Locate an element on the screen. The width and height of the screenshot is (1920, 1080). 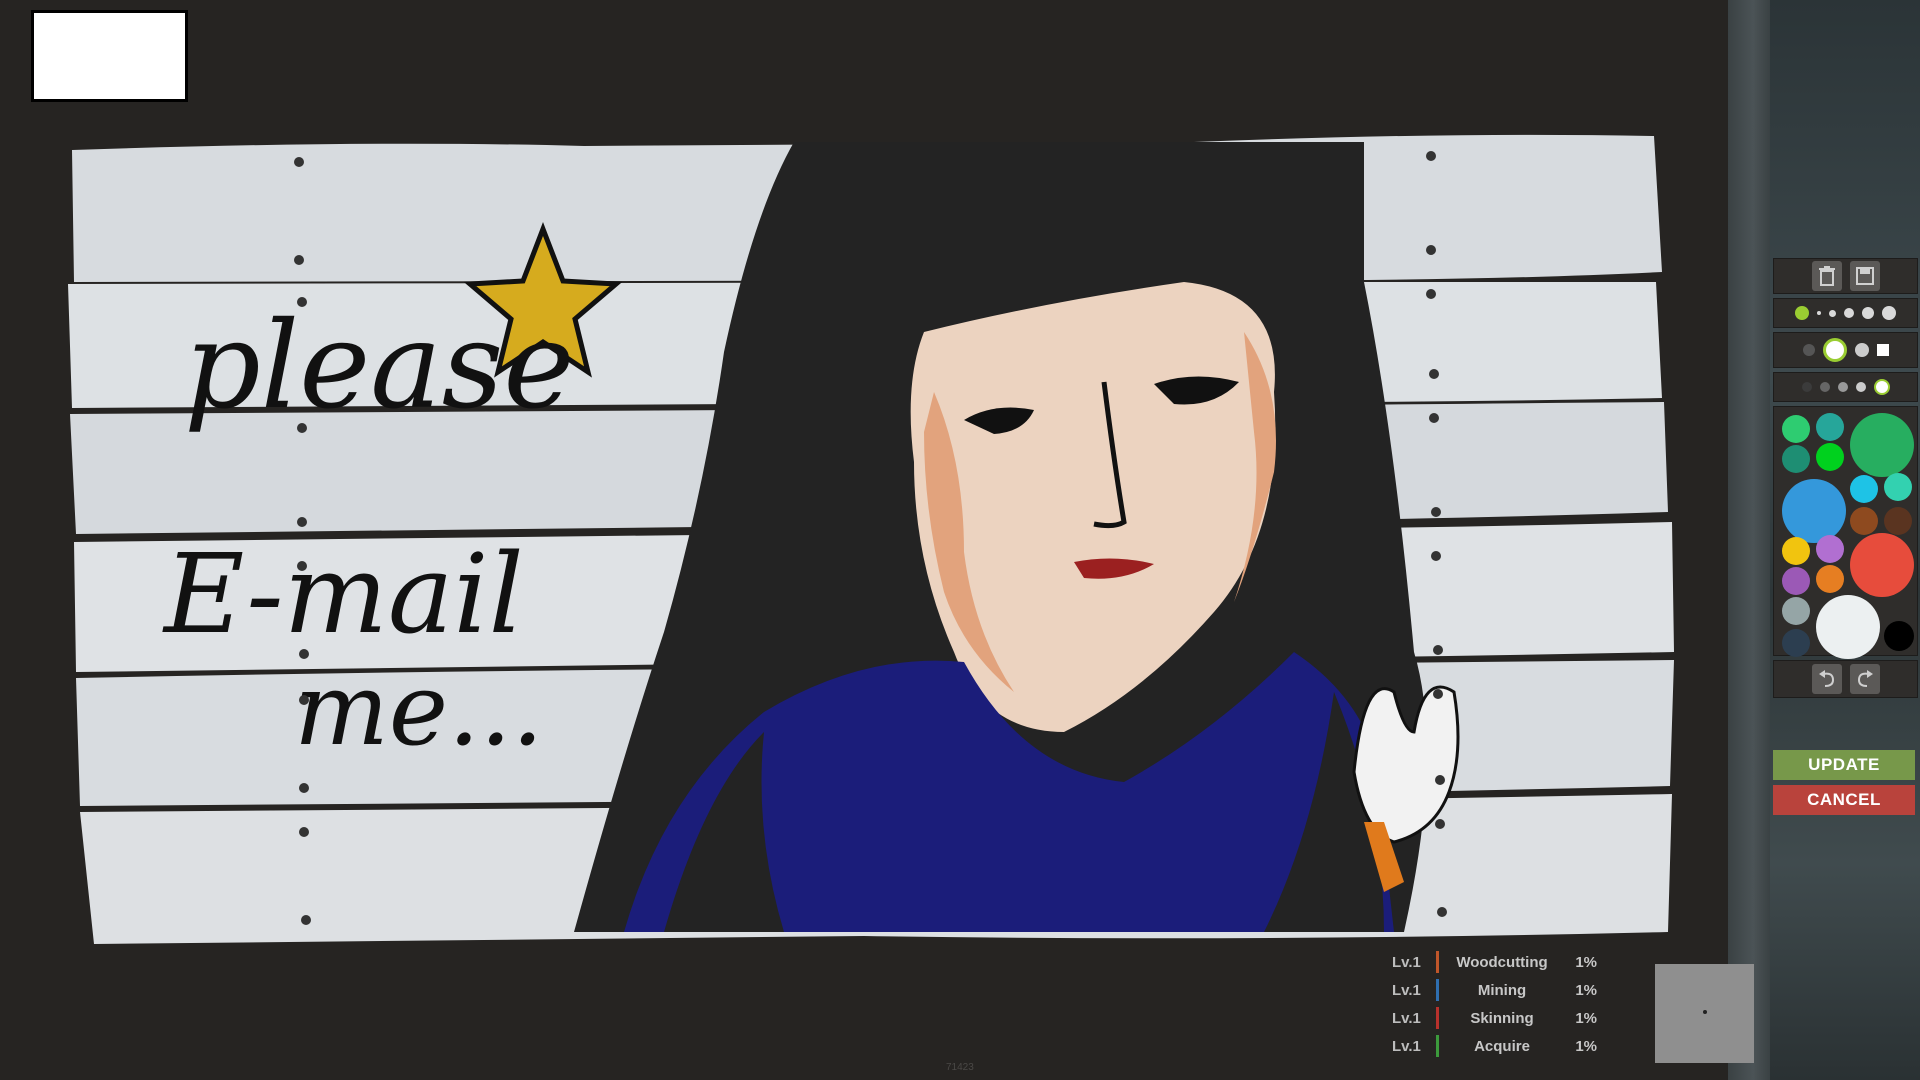
color-palette is located at coordinates (1845, 532).